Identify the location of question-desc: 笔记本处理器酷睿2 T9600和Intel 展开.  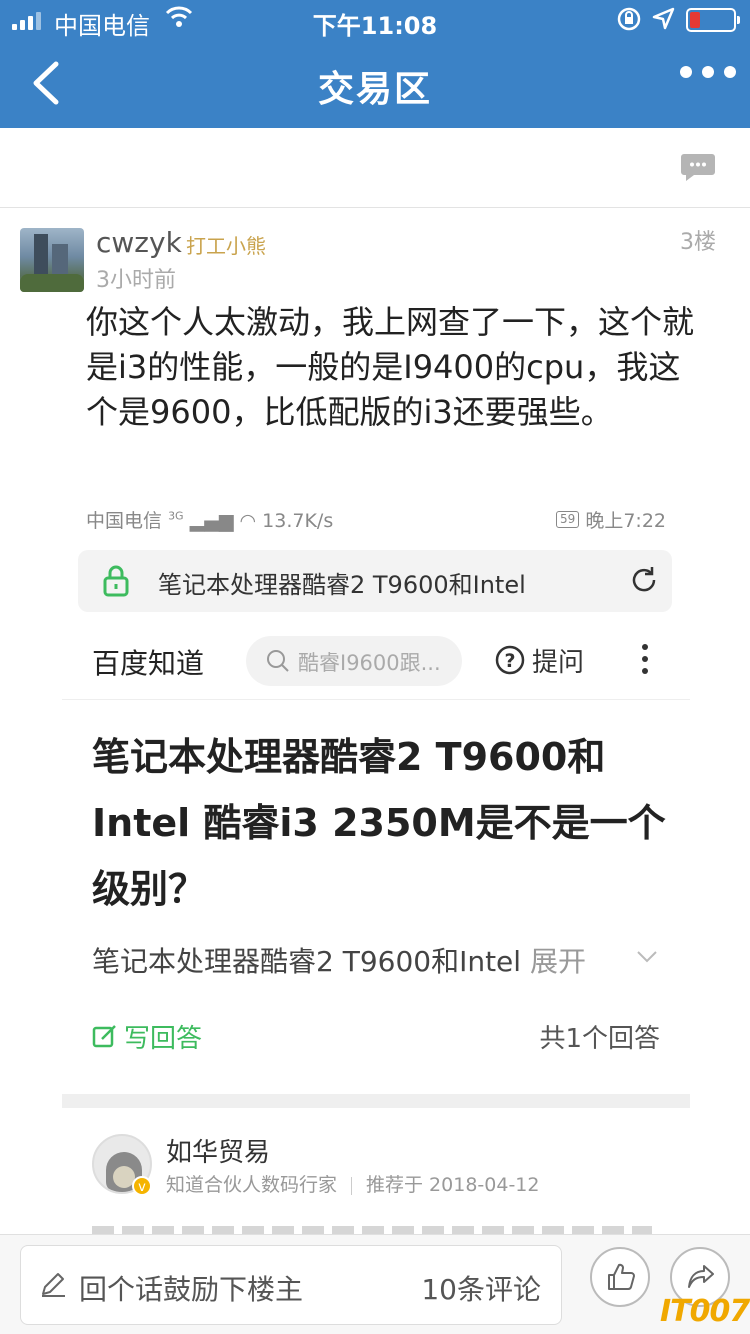
(339, 960).